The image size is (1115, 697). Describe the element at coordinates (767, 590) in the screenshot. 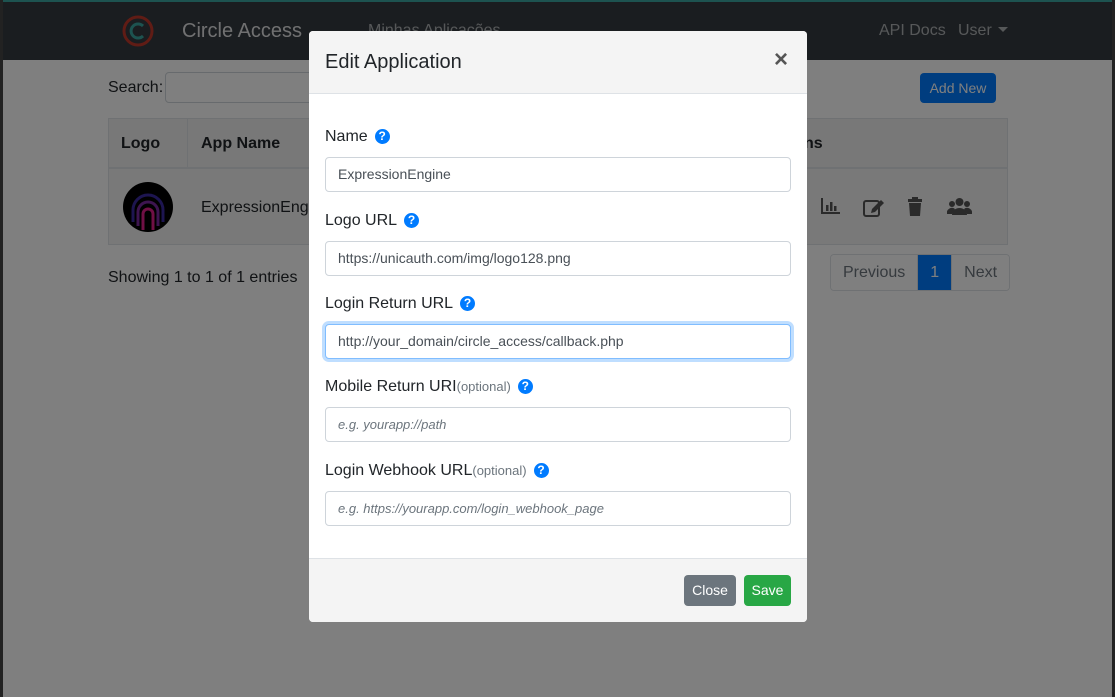

I see `save-button: Save` at that location.